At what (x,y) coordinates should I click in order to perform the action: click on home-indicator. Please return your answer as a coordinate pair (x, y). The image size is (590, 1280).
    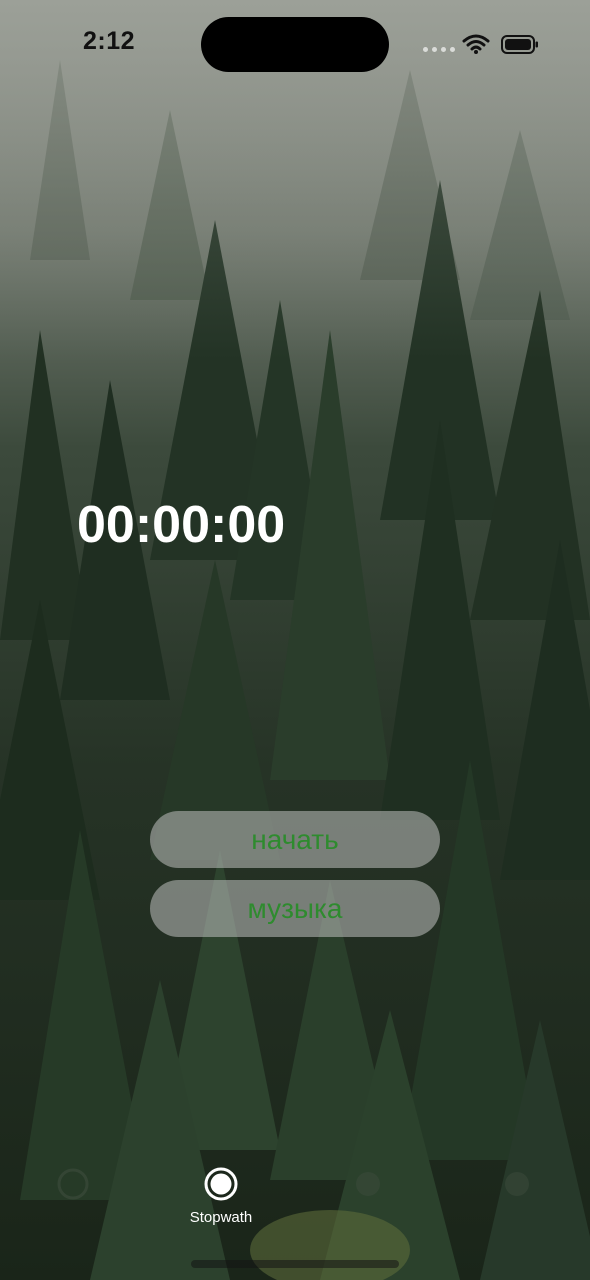
    Looking at the image, I should click on (295, 1264).